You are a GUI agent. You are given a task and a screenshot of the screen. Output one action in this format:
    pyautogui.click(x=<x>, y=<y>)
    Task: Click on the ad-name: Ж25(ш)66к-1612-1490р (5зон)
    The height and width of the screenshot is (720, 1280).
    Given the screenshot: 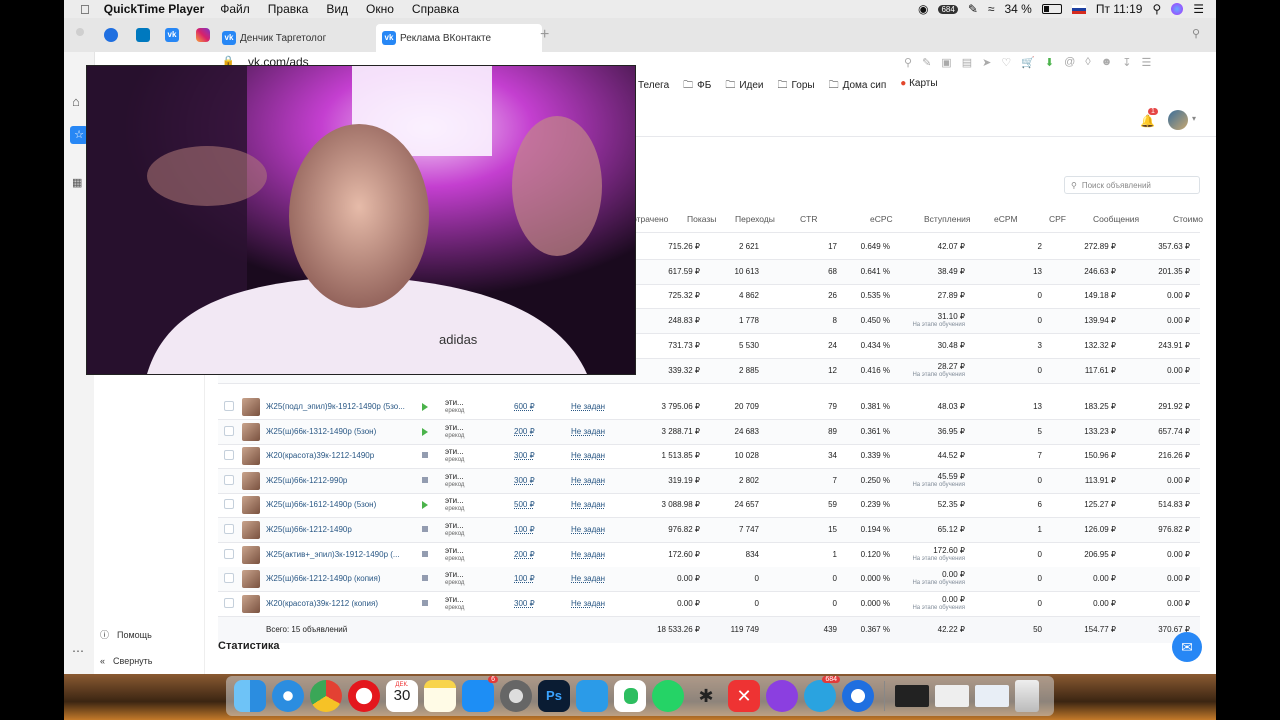 What is the action you would take?
    pyautogui.click(x=336, y=505)
    